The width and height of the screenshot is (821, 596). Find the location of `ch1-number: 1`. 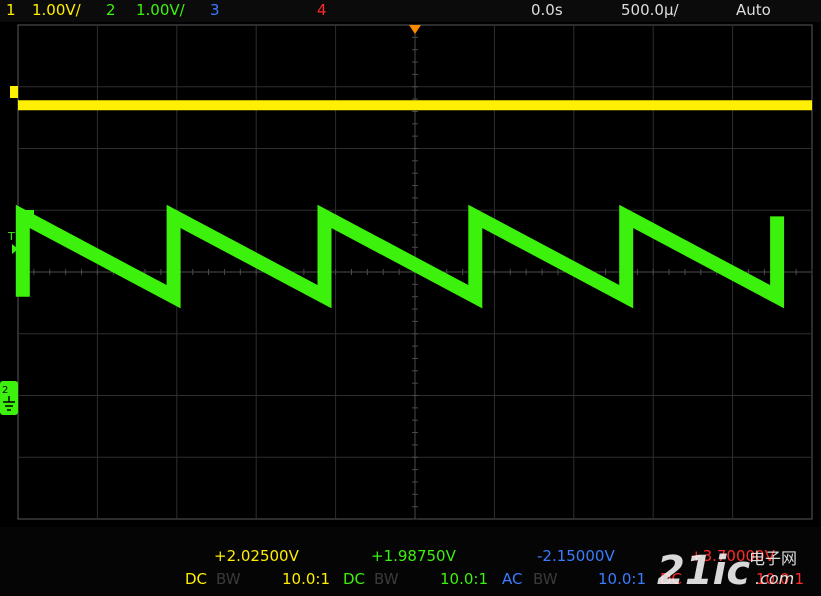

ch1-number: 1 is located at coordinates (11, 10).